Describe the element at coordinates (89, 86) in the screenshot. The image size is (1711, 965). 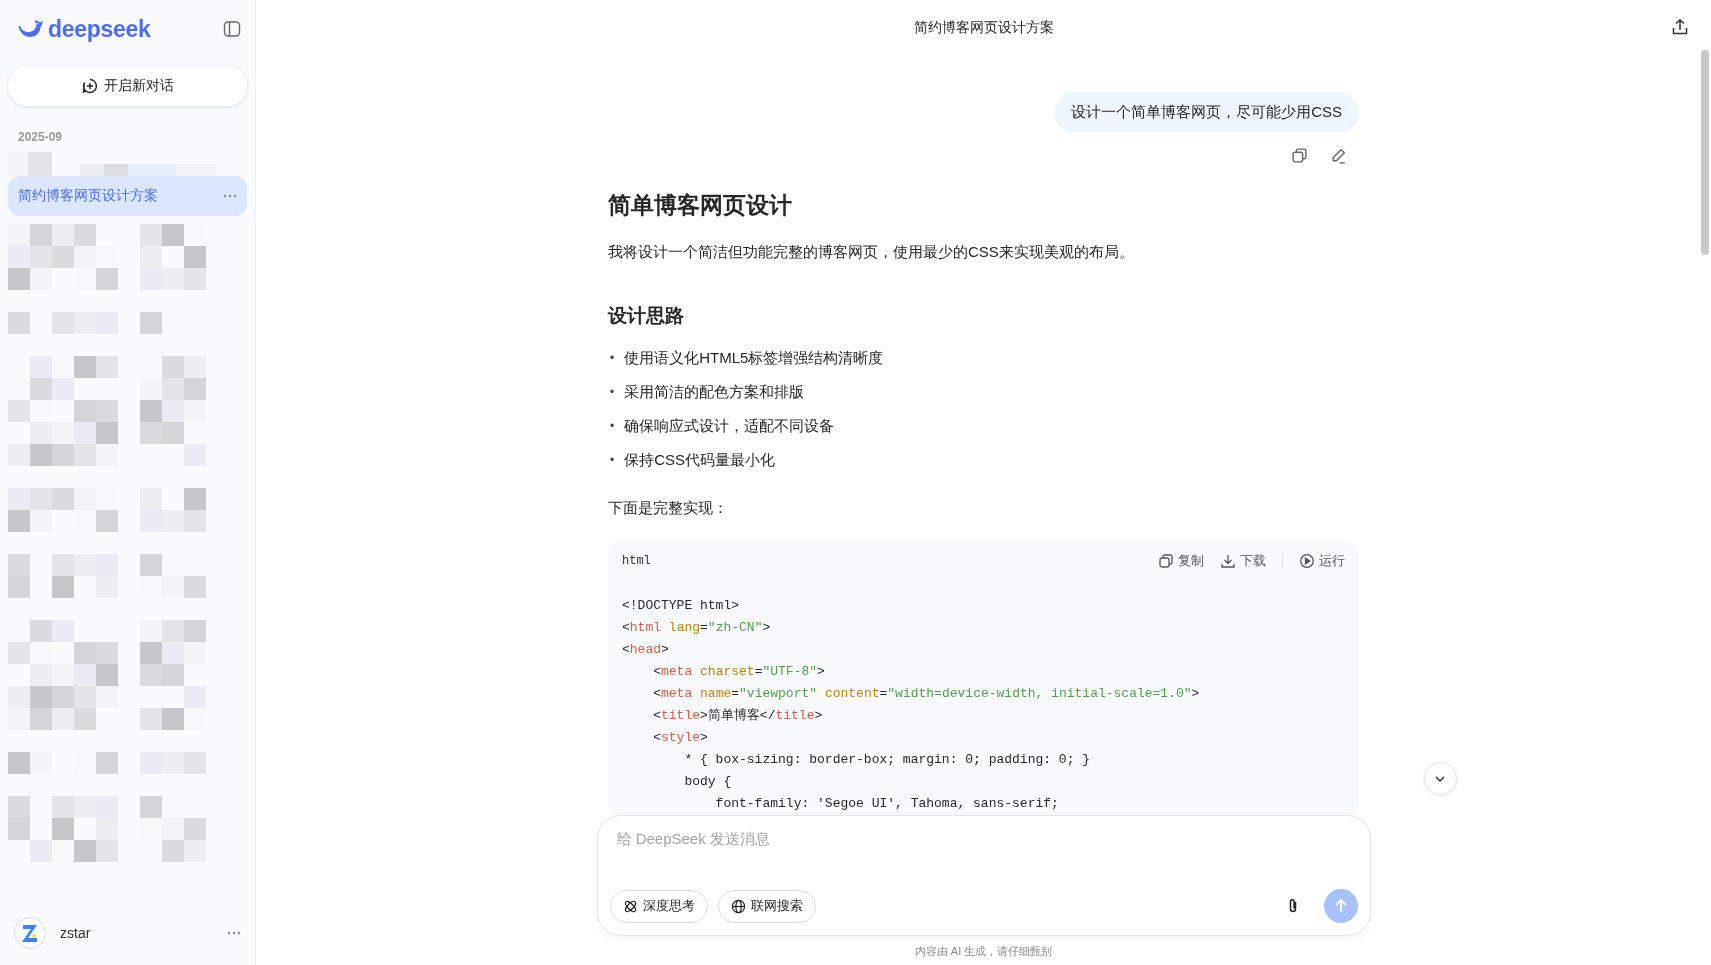
I see `plus-chat-icon` at that location.